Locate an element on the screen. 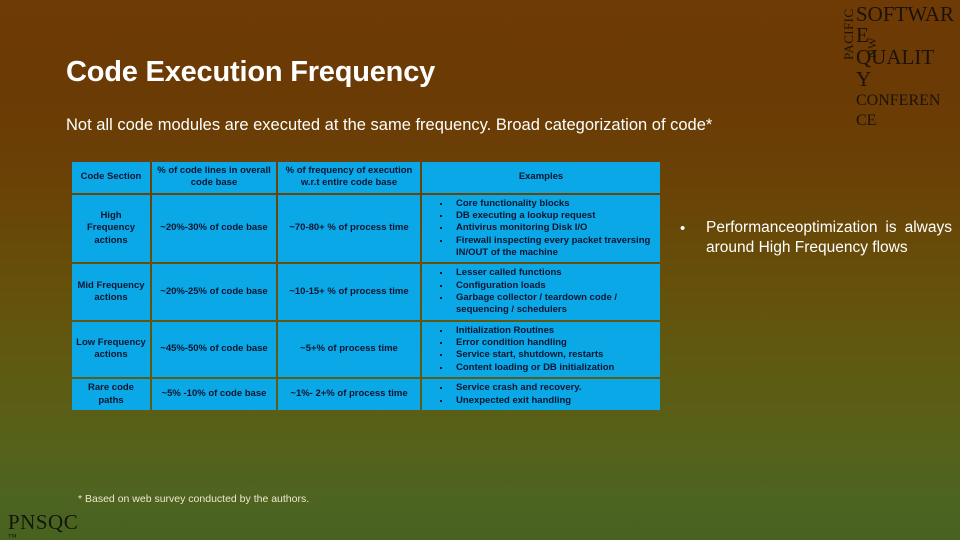 Image resolution: width=960 pixels, height=540 pixels. column-header-code-lines: % of code lines in overall code base is located at coordinates (214, 177).